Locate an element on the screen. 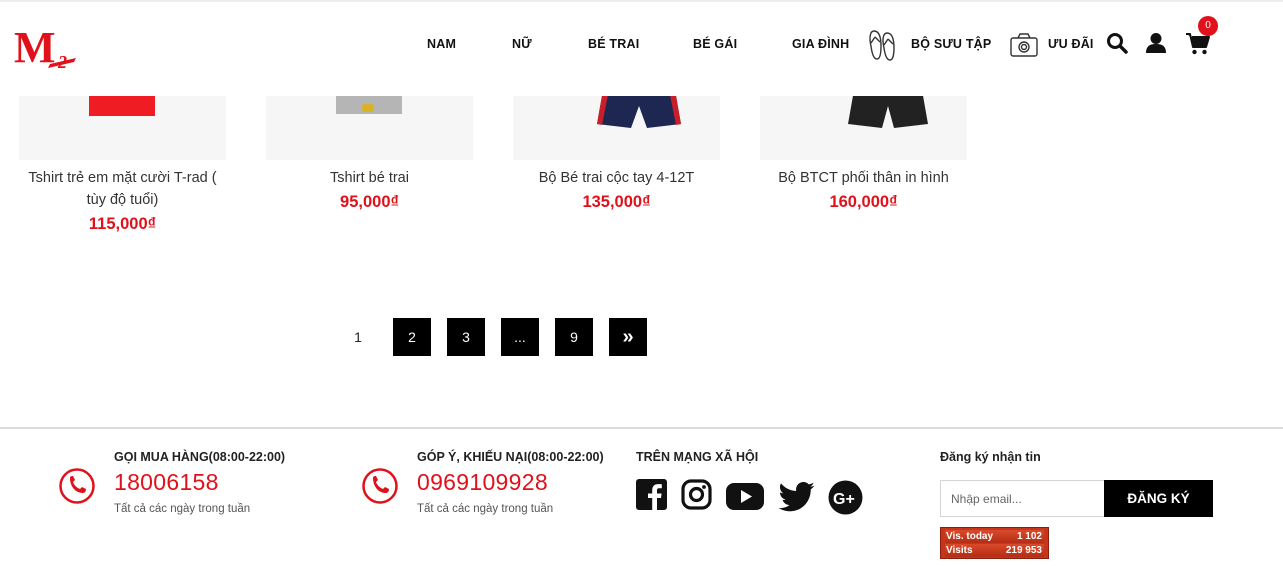  feedback-hotline-number: 0969109928 is located at coordinates (482, 482).